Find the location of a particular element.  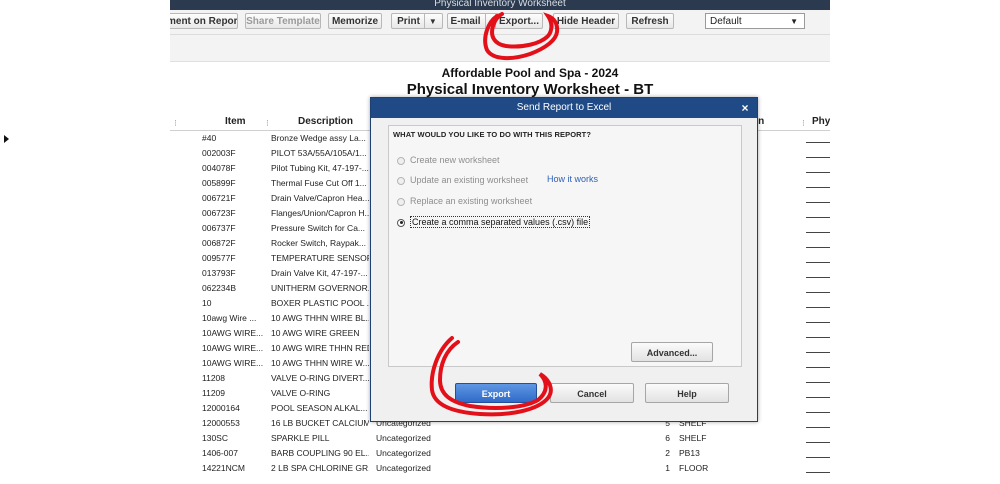

item-cell: 062234B is located at coordinates (219, 288).